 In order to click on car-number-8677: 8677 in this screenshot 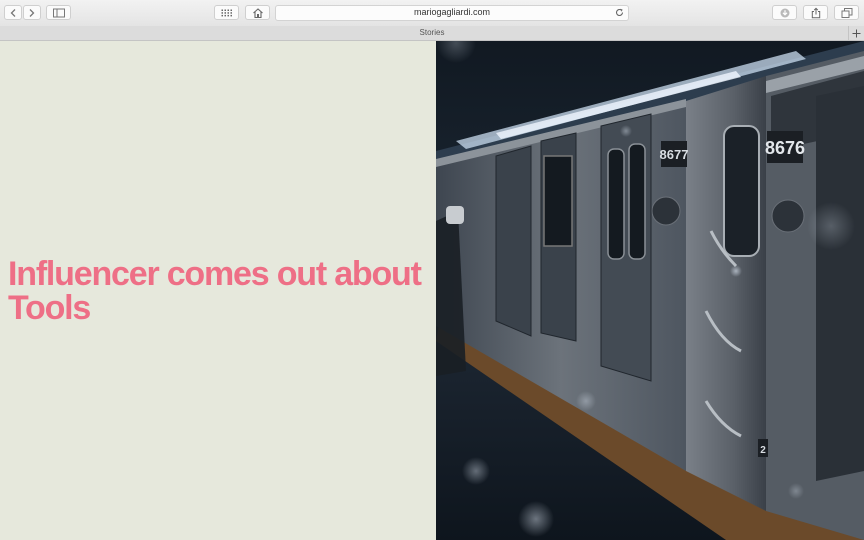, I will do `click(674, 154)`.